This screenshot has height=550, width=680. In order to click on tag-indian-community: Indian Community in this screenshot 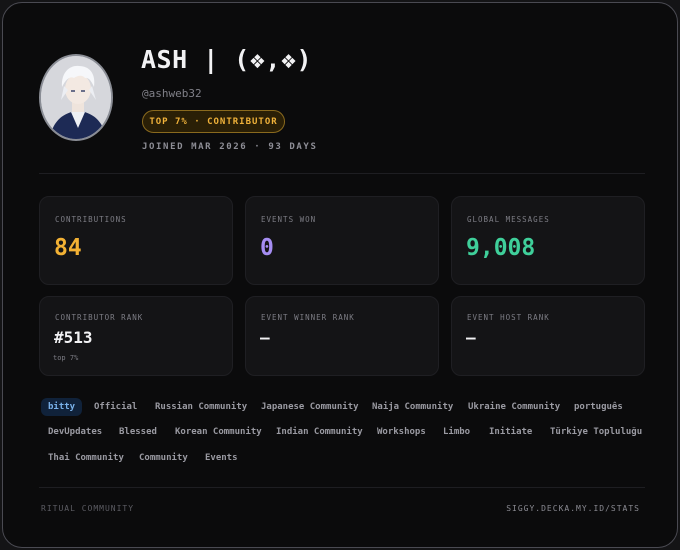, I will do `click(319, 432)`.